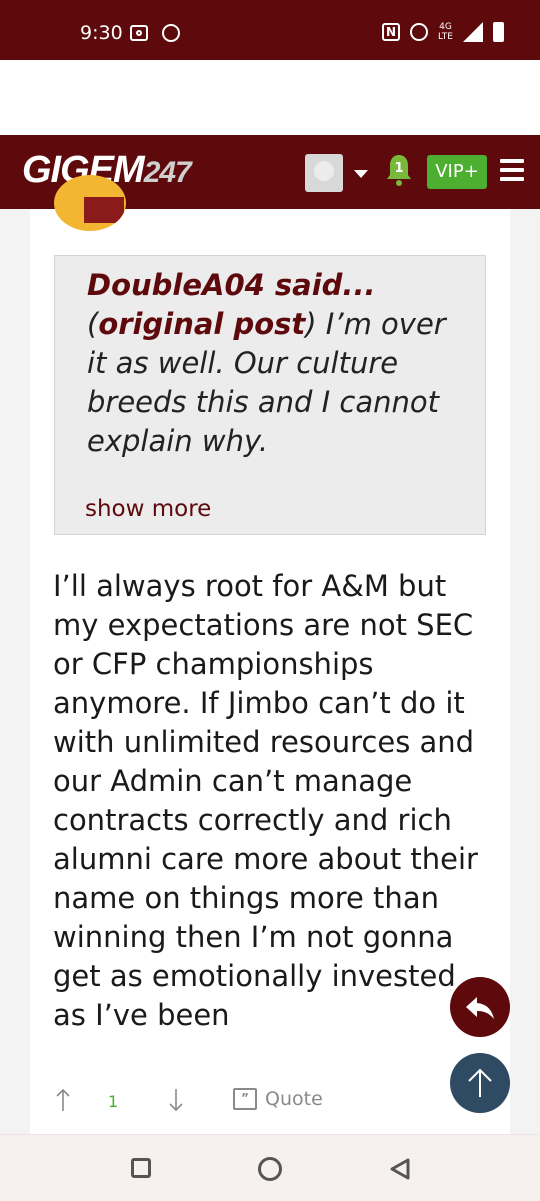 This screenshot has width=540, height=1201. What do you see at coordinates (139, 33) in the screenshot?
I see `screen-record-icon` at bounding box center [139, 33].